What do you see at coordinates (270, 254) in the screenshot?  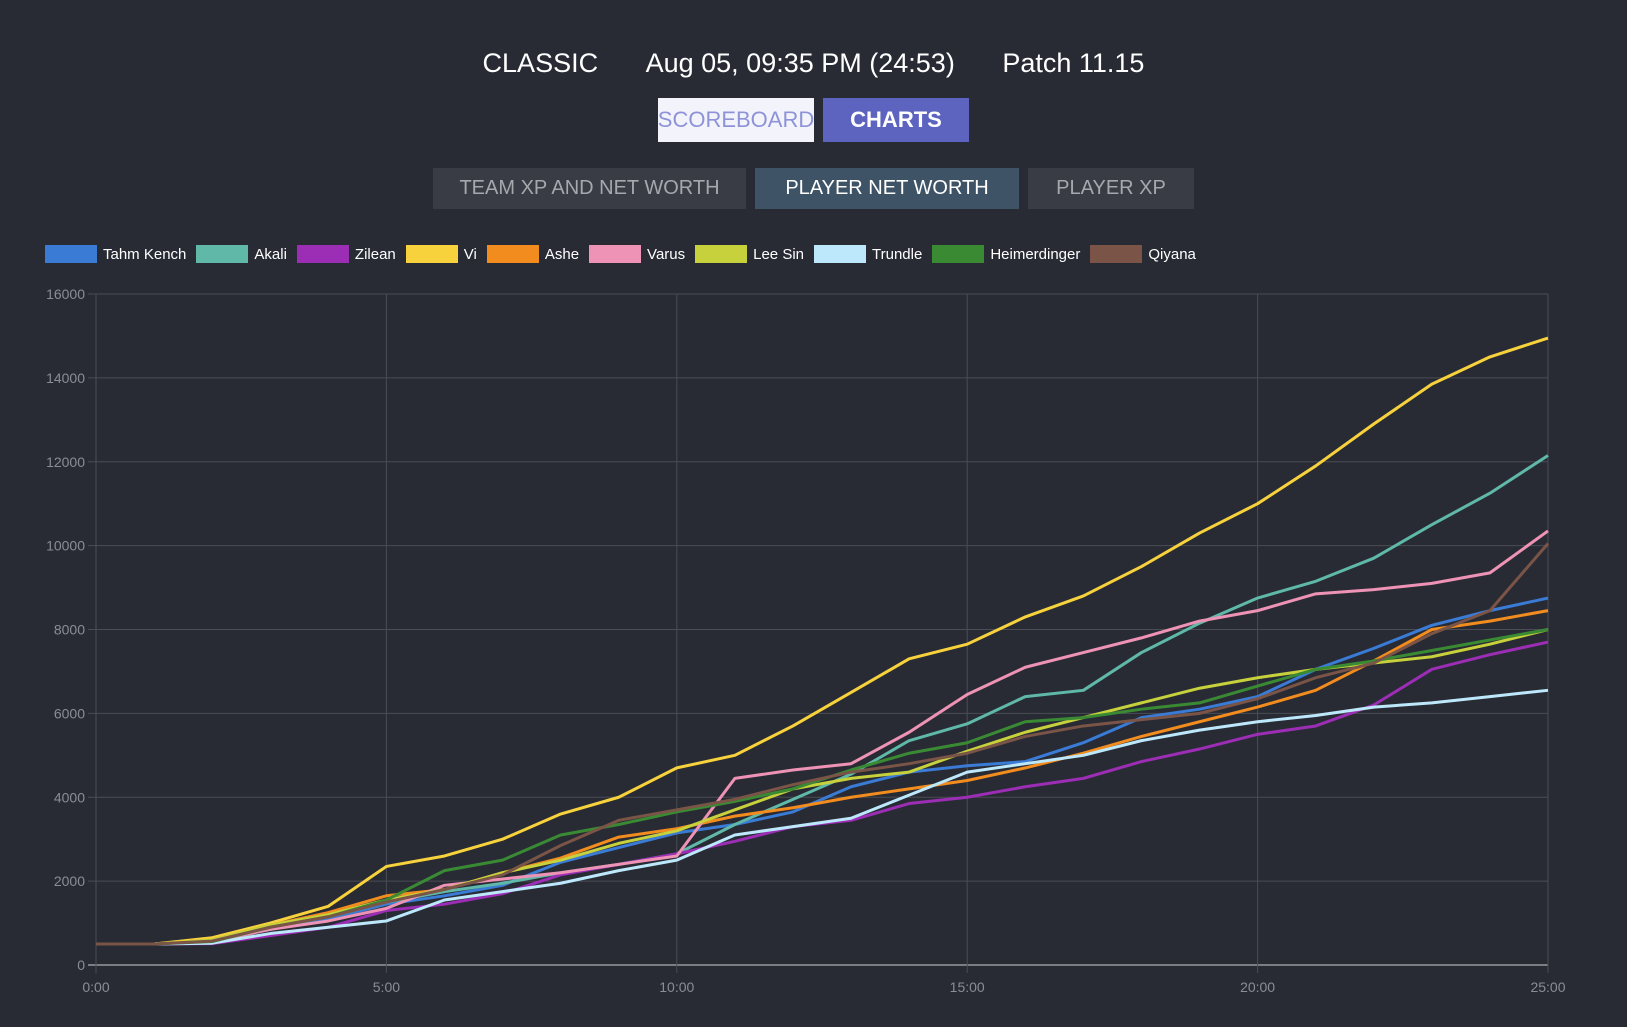 I see `legend-label: Akali` at bounding box center [270, 254].